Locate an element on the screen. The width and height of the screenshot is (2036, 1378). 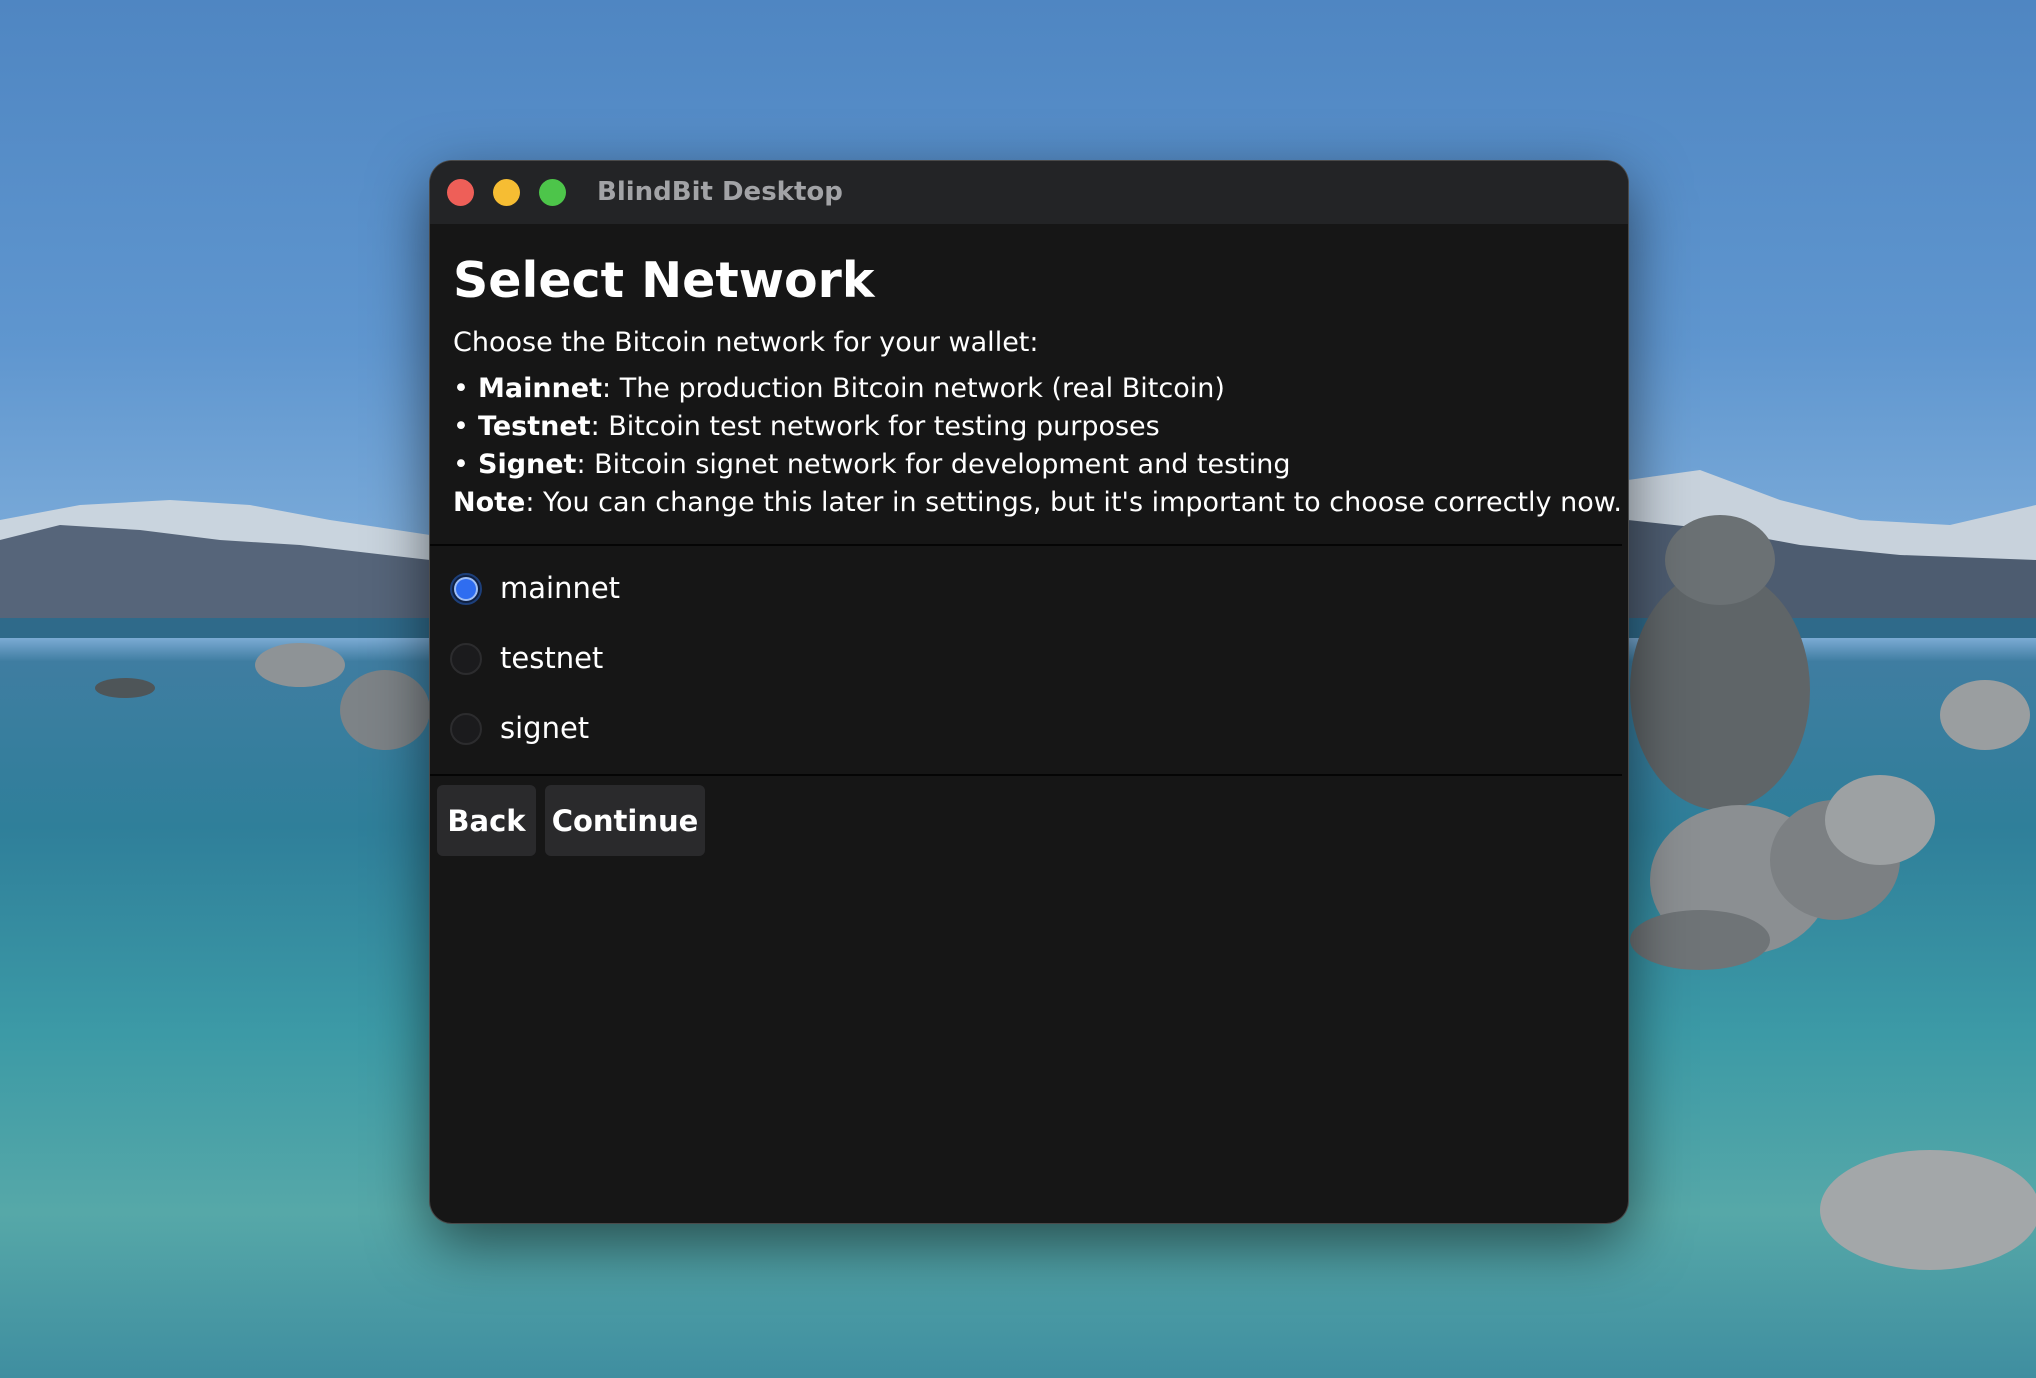
radio-label: mainnet is located at coordinates (560, 588).